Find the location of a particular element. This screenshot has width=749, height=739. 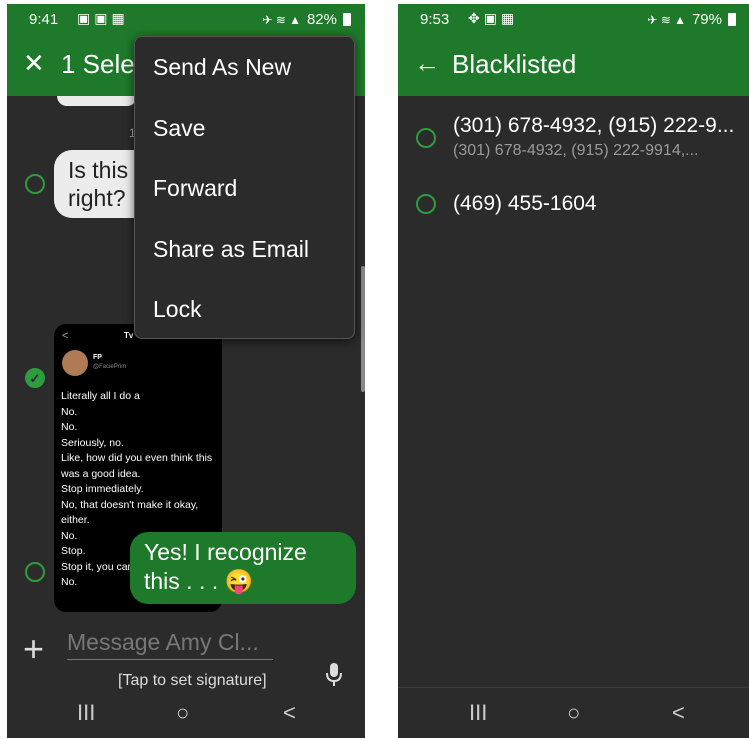

menu-item-send-as-new: Send As New is located at coordinates (222, 67).